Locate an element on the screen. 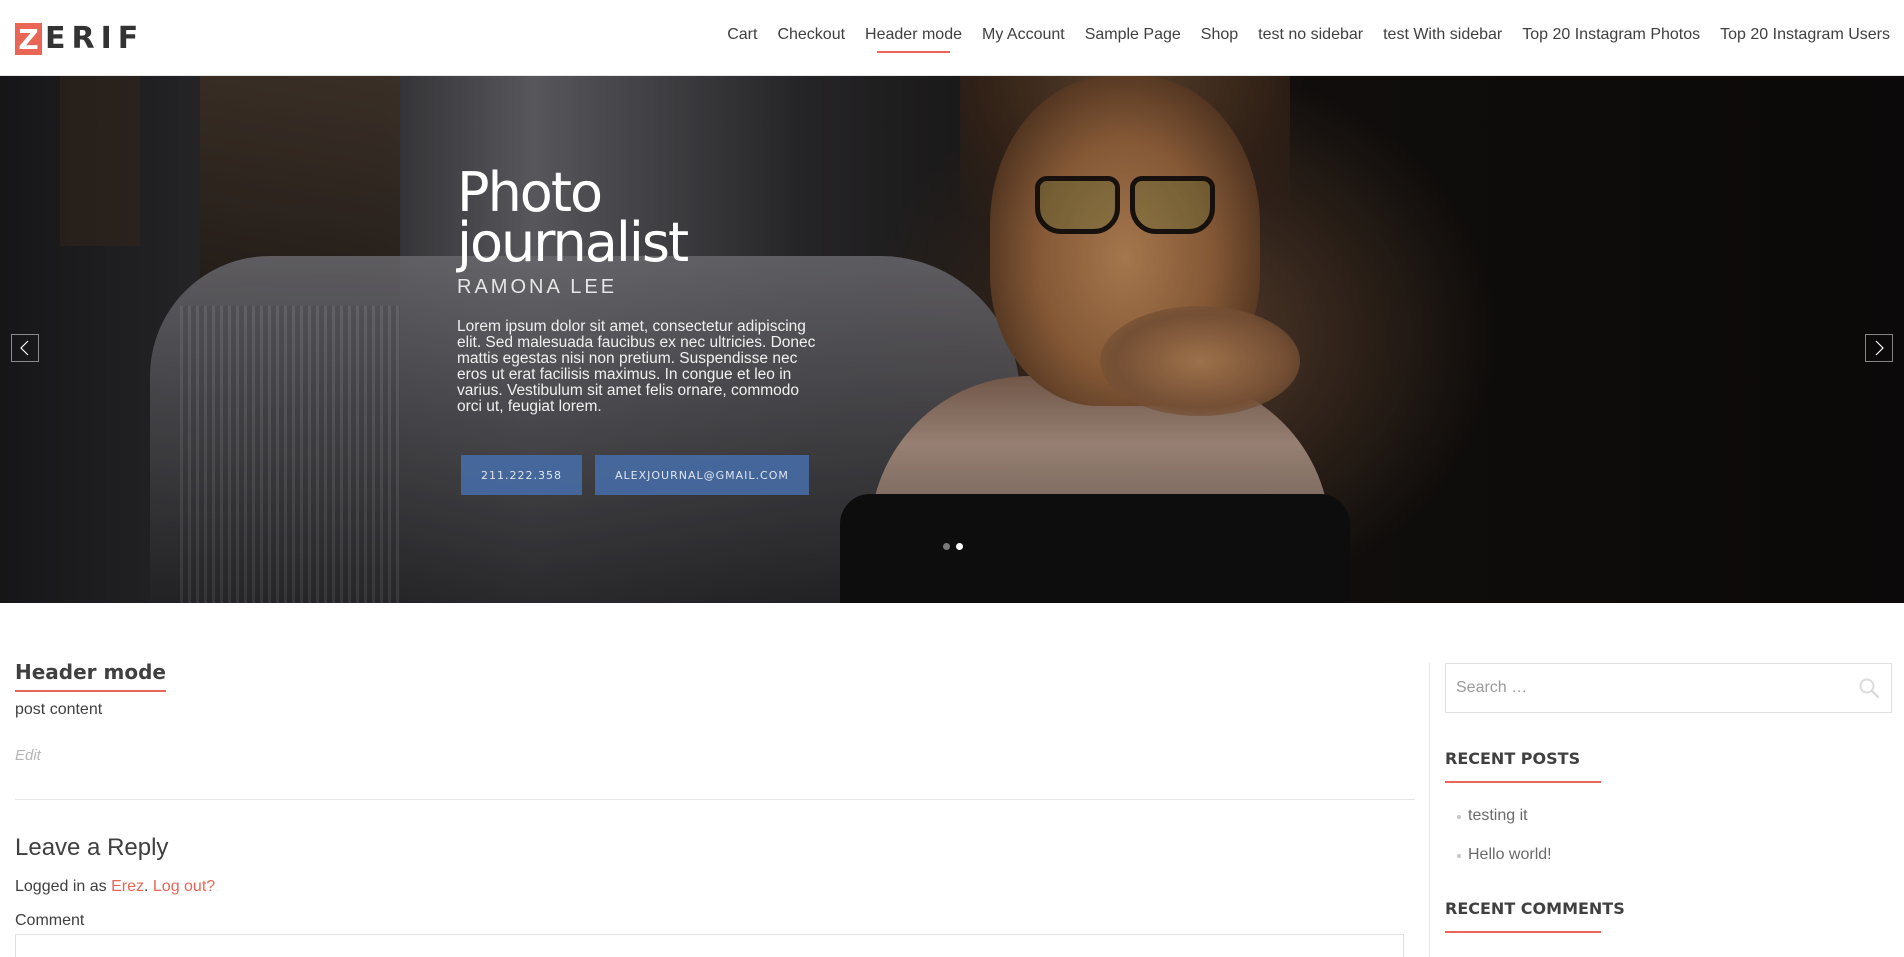  search-icon is located at coordinates (1869, 688).